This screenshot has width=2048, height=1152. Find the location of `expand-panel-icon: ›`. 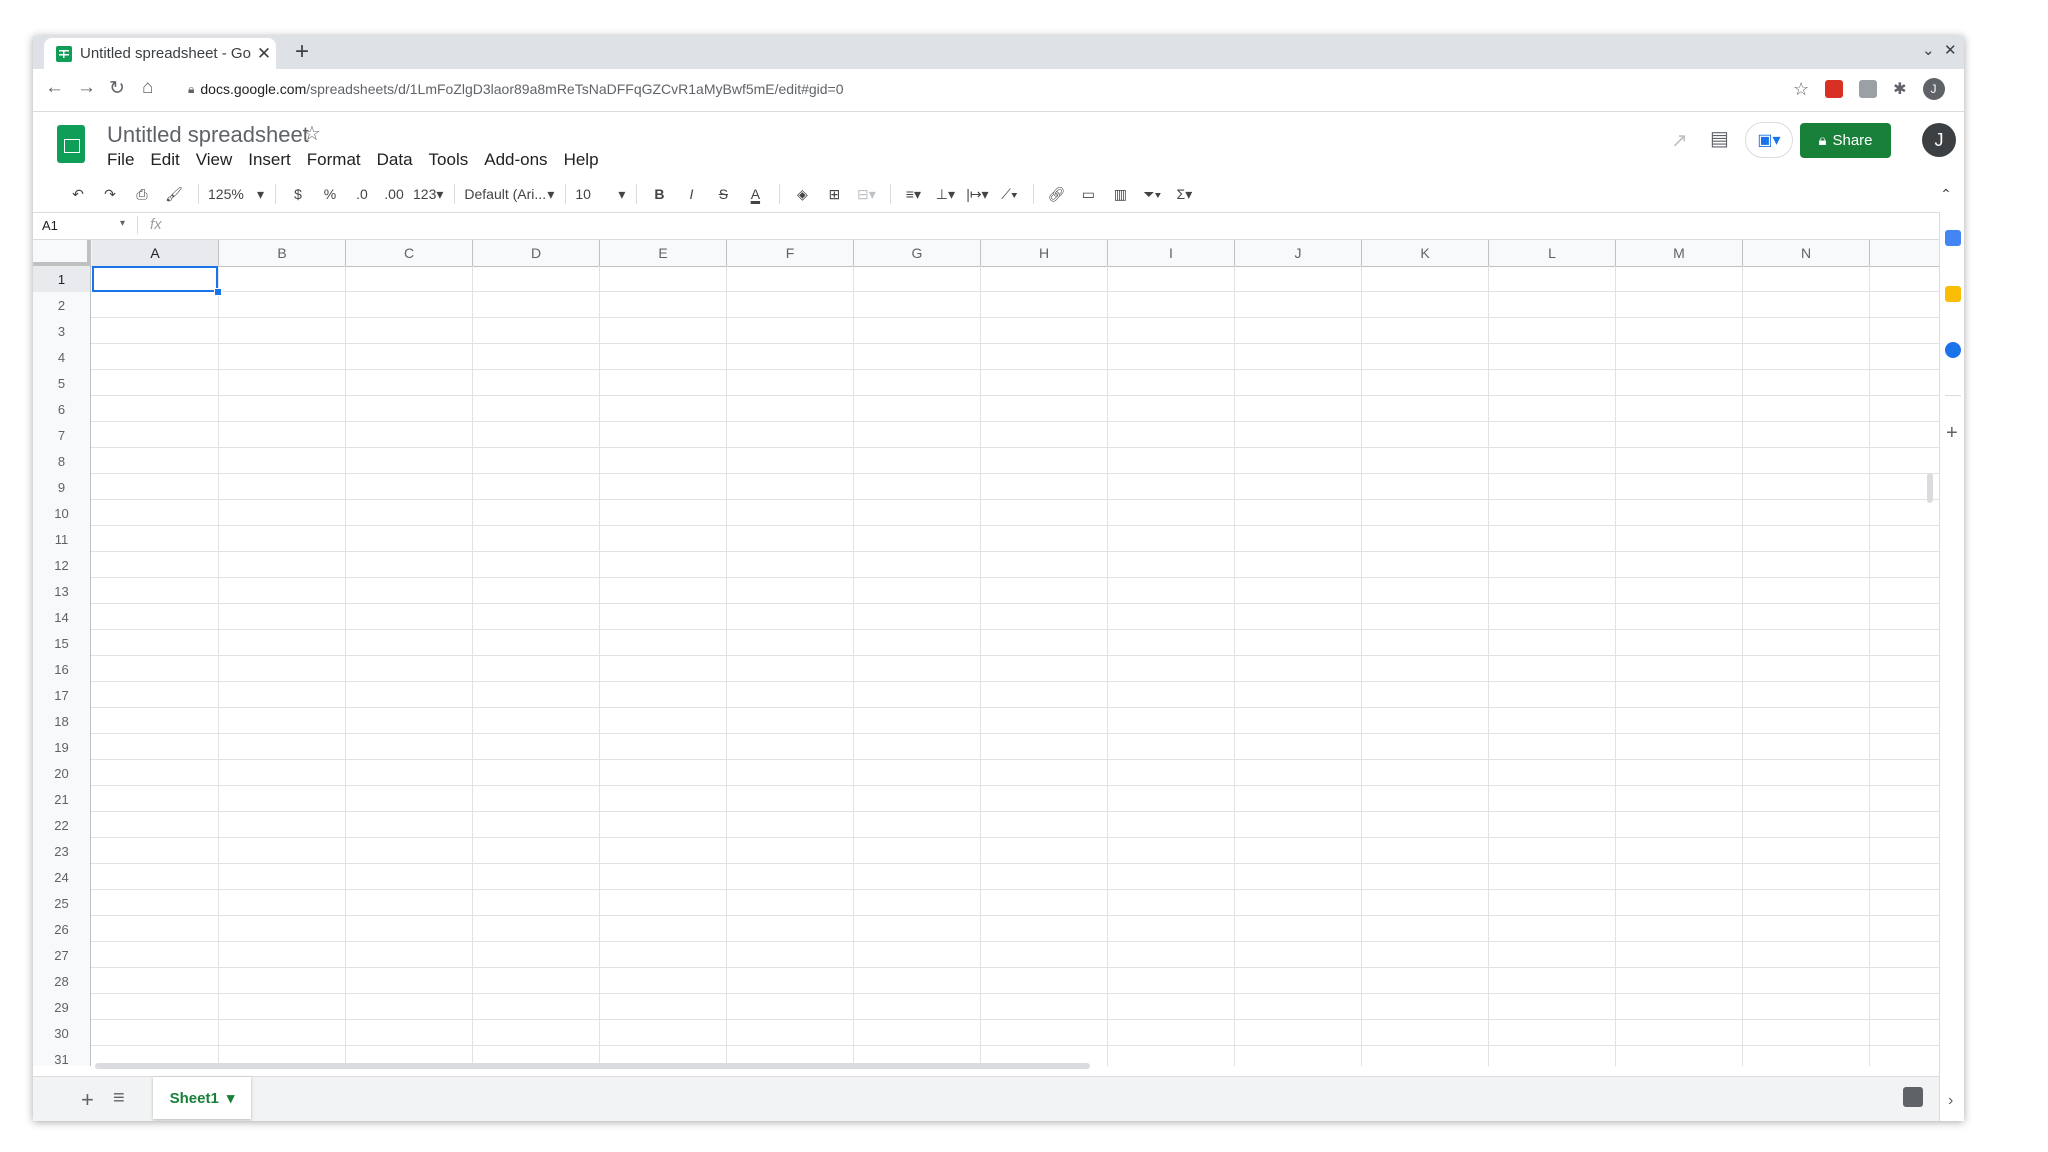

expand-panel-icon: › is located at coordinates (1950, 1101).